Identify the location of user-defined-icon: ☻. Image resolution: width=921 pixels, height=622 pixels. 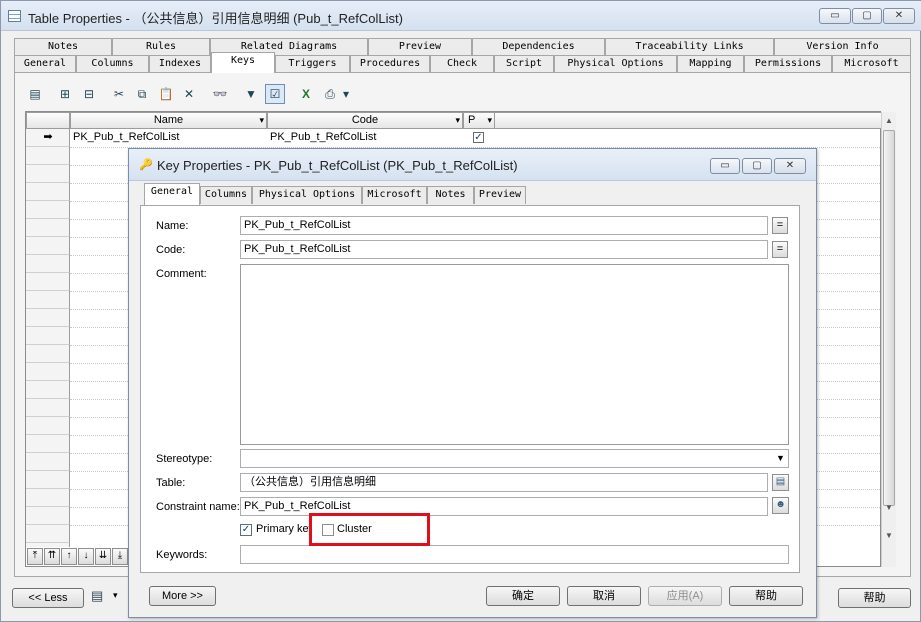
(780, 505).